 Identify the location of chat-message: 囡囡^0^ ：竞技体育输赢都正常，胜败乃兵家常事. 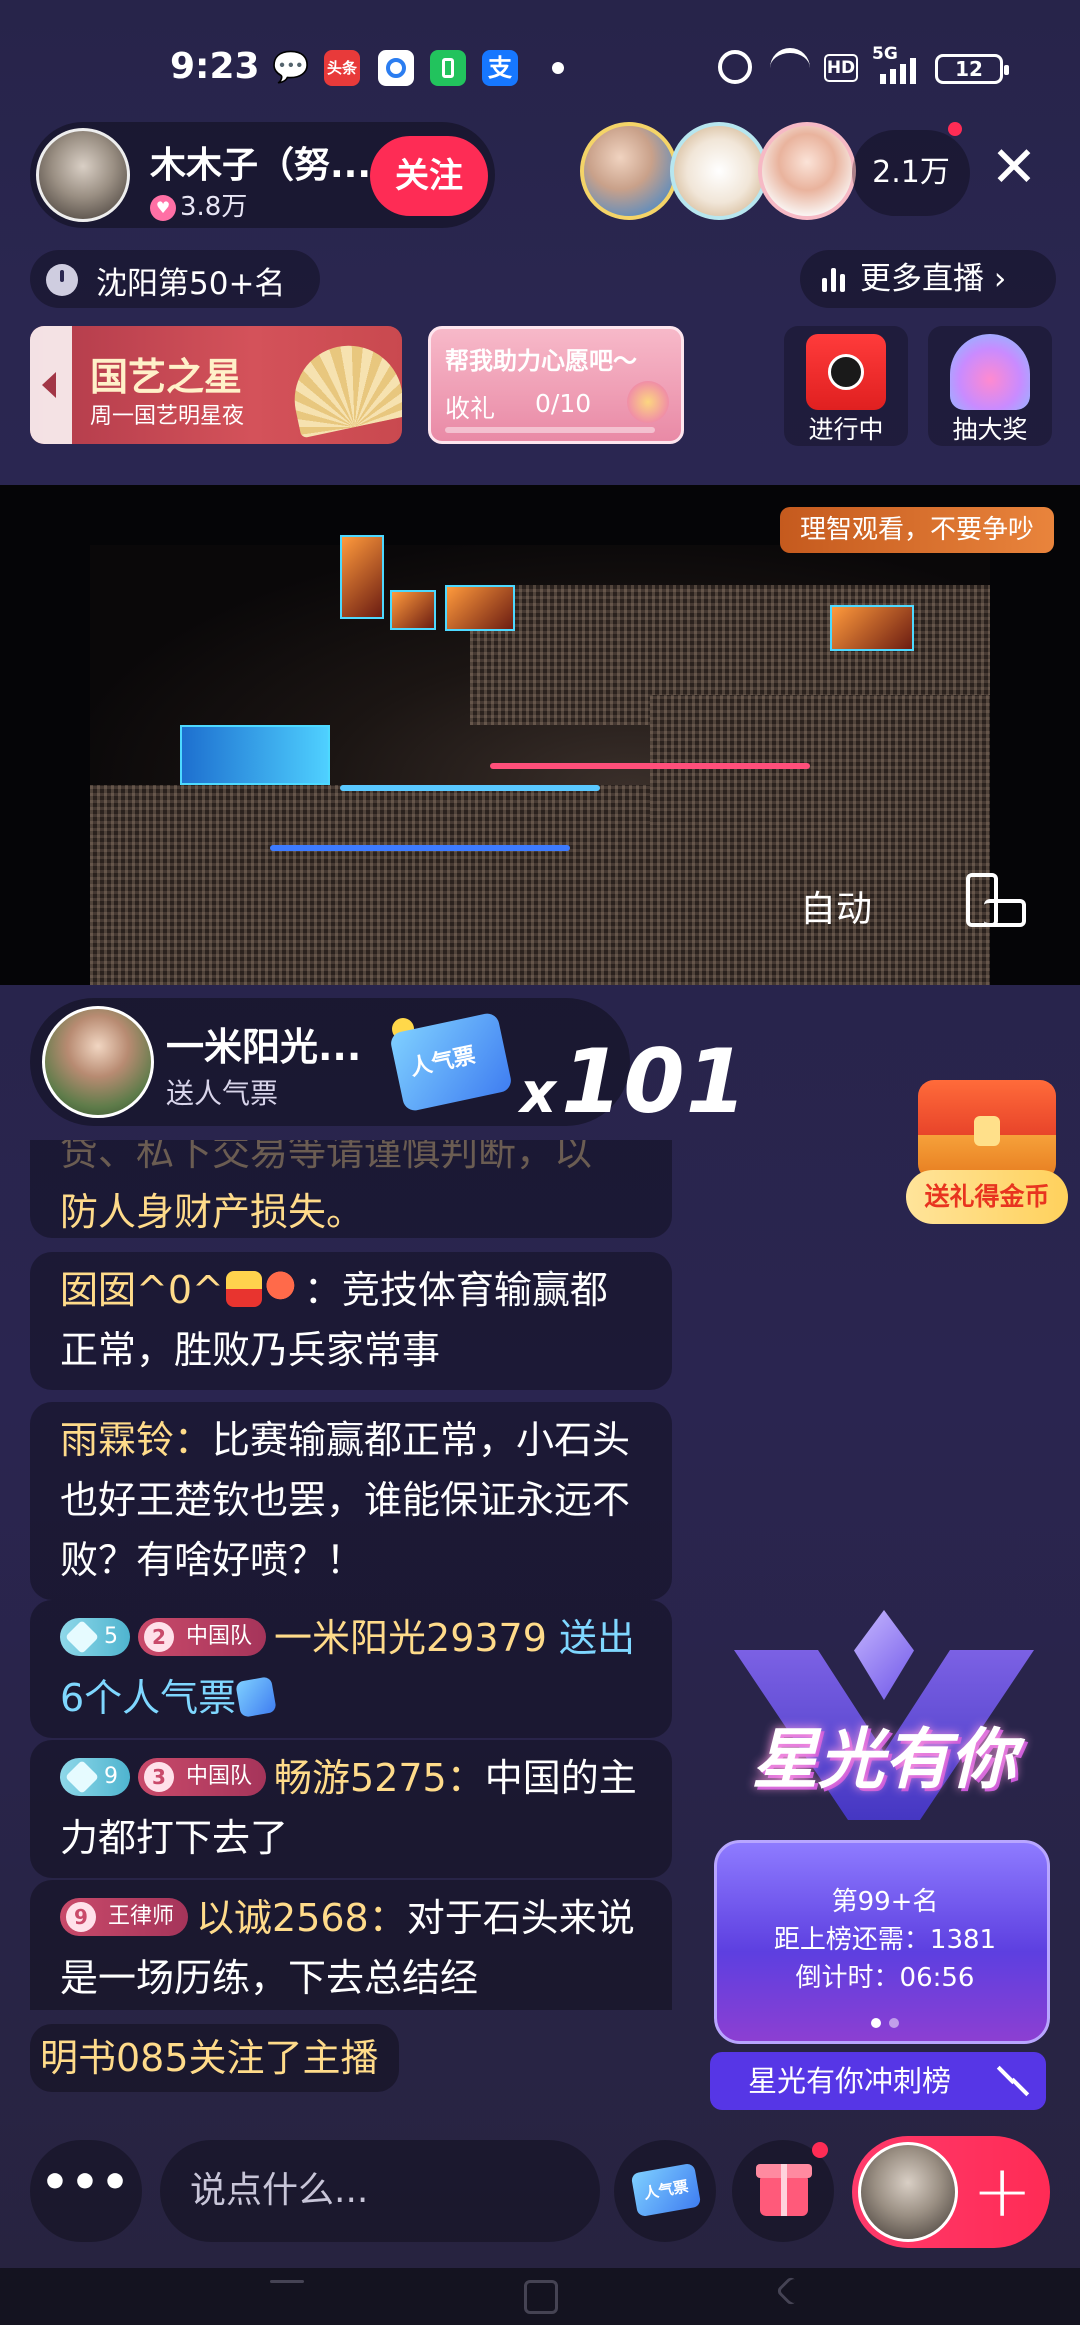
(351, 1321).